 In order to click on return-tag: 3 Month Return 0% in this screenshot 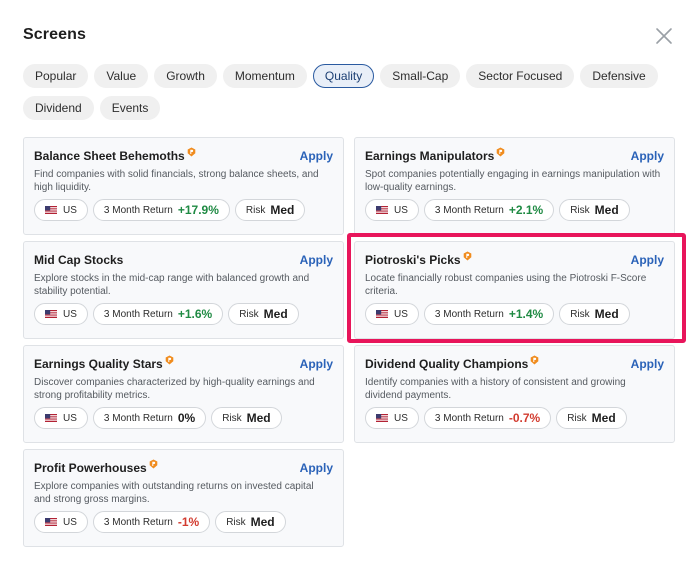, I will do `click(149, 418)`.